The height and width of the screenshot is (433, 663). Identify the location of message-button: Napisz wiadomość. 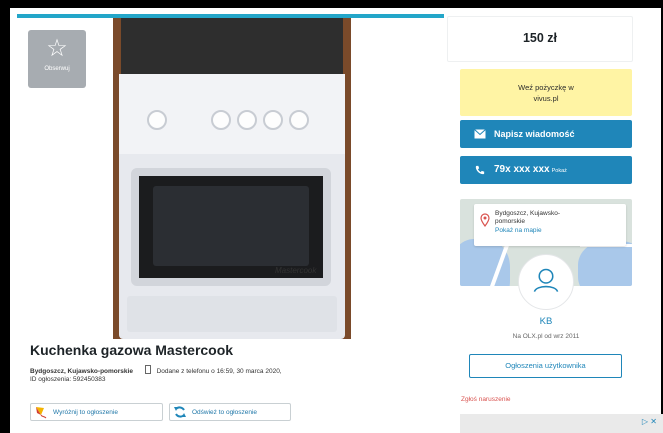
(546, 134).